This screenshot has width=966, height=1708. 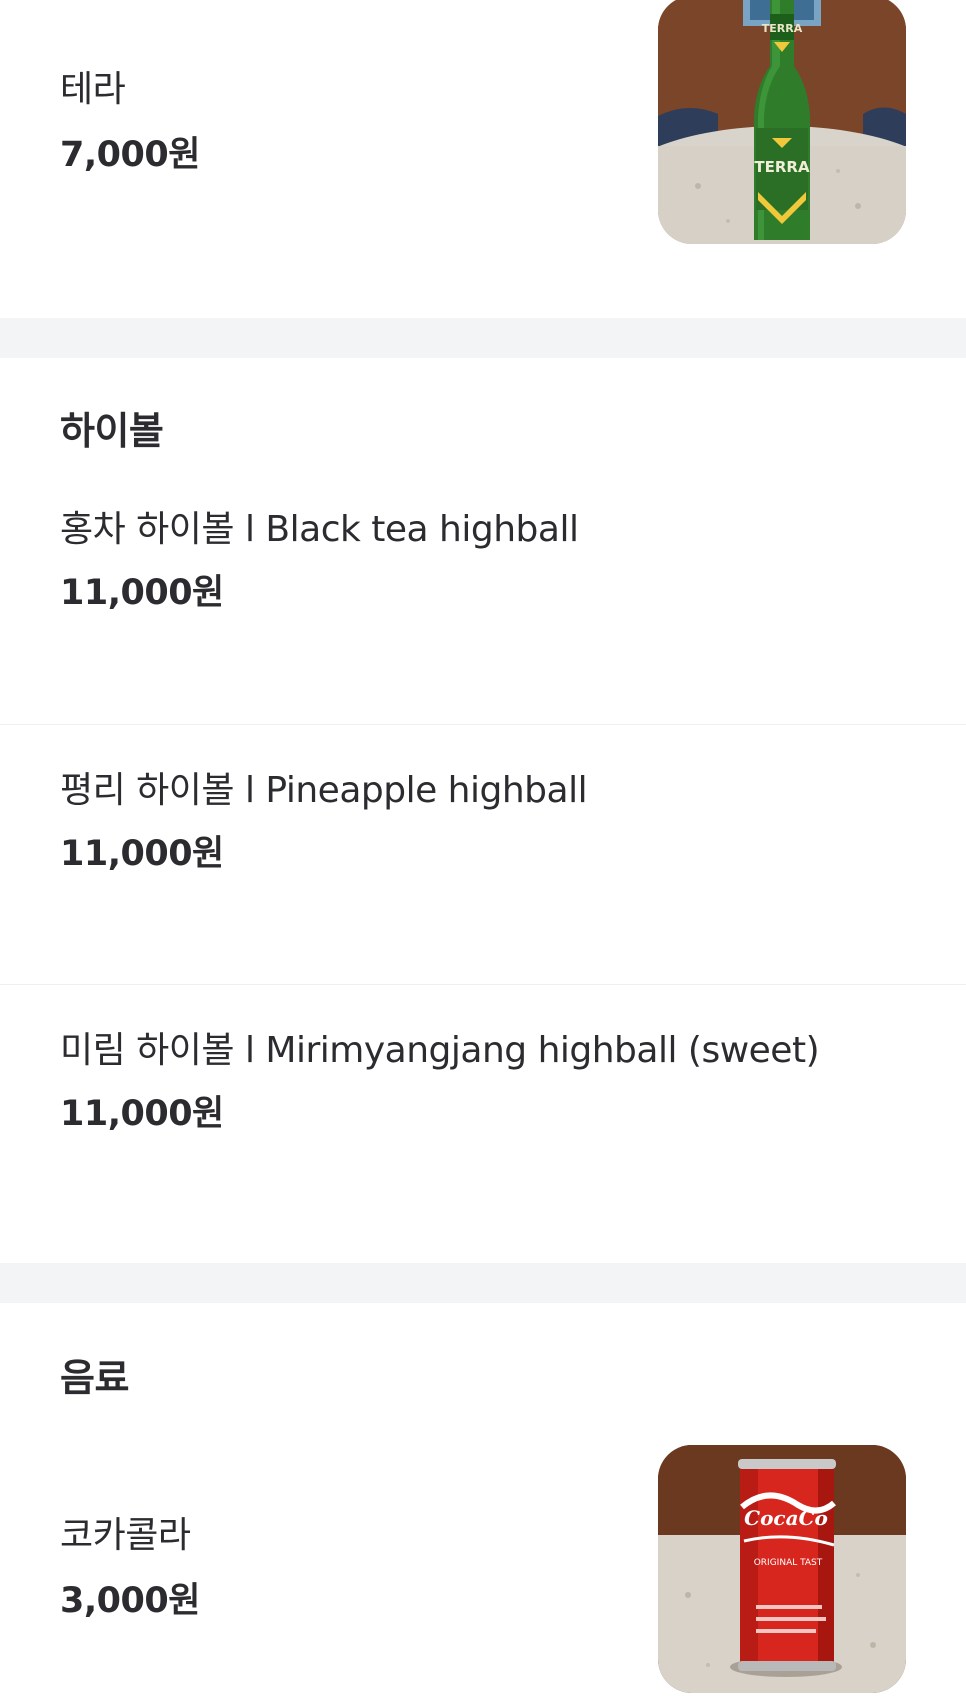 I want to click on item-name: 평리 하이볼 l Pineapple highball, so click(x=324, y=790).